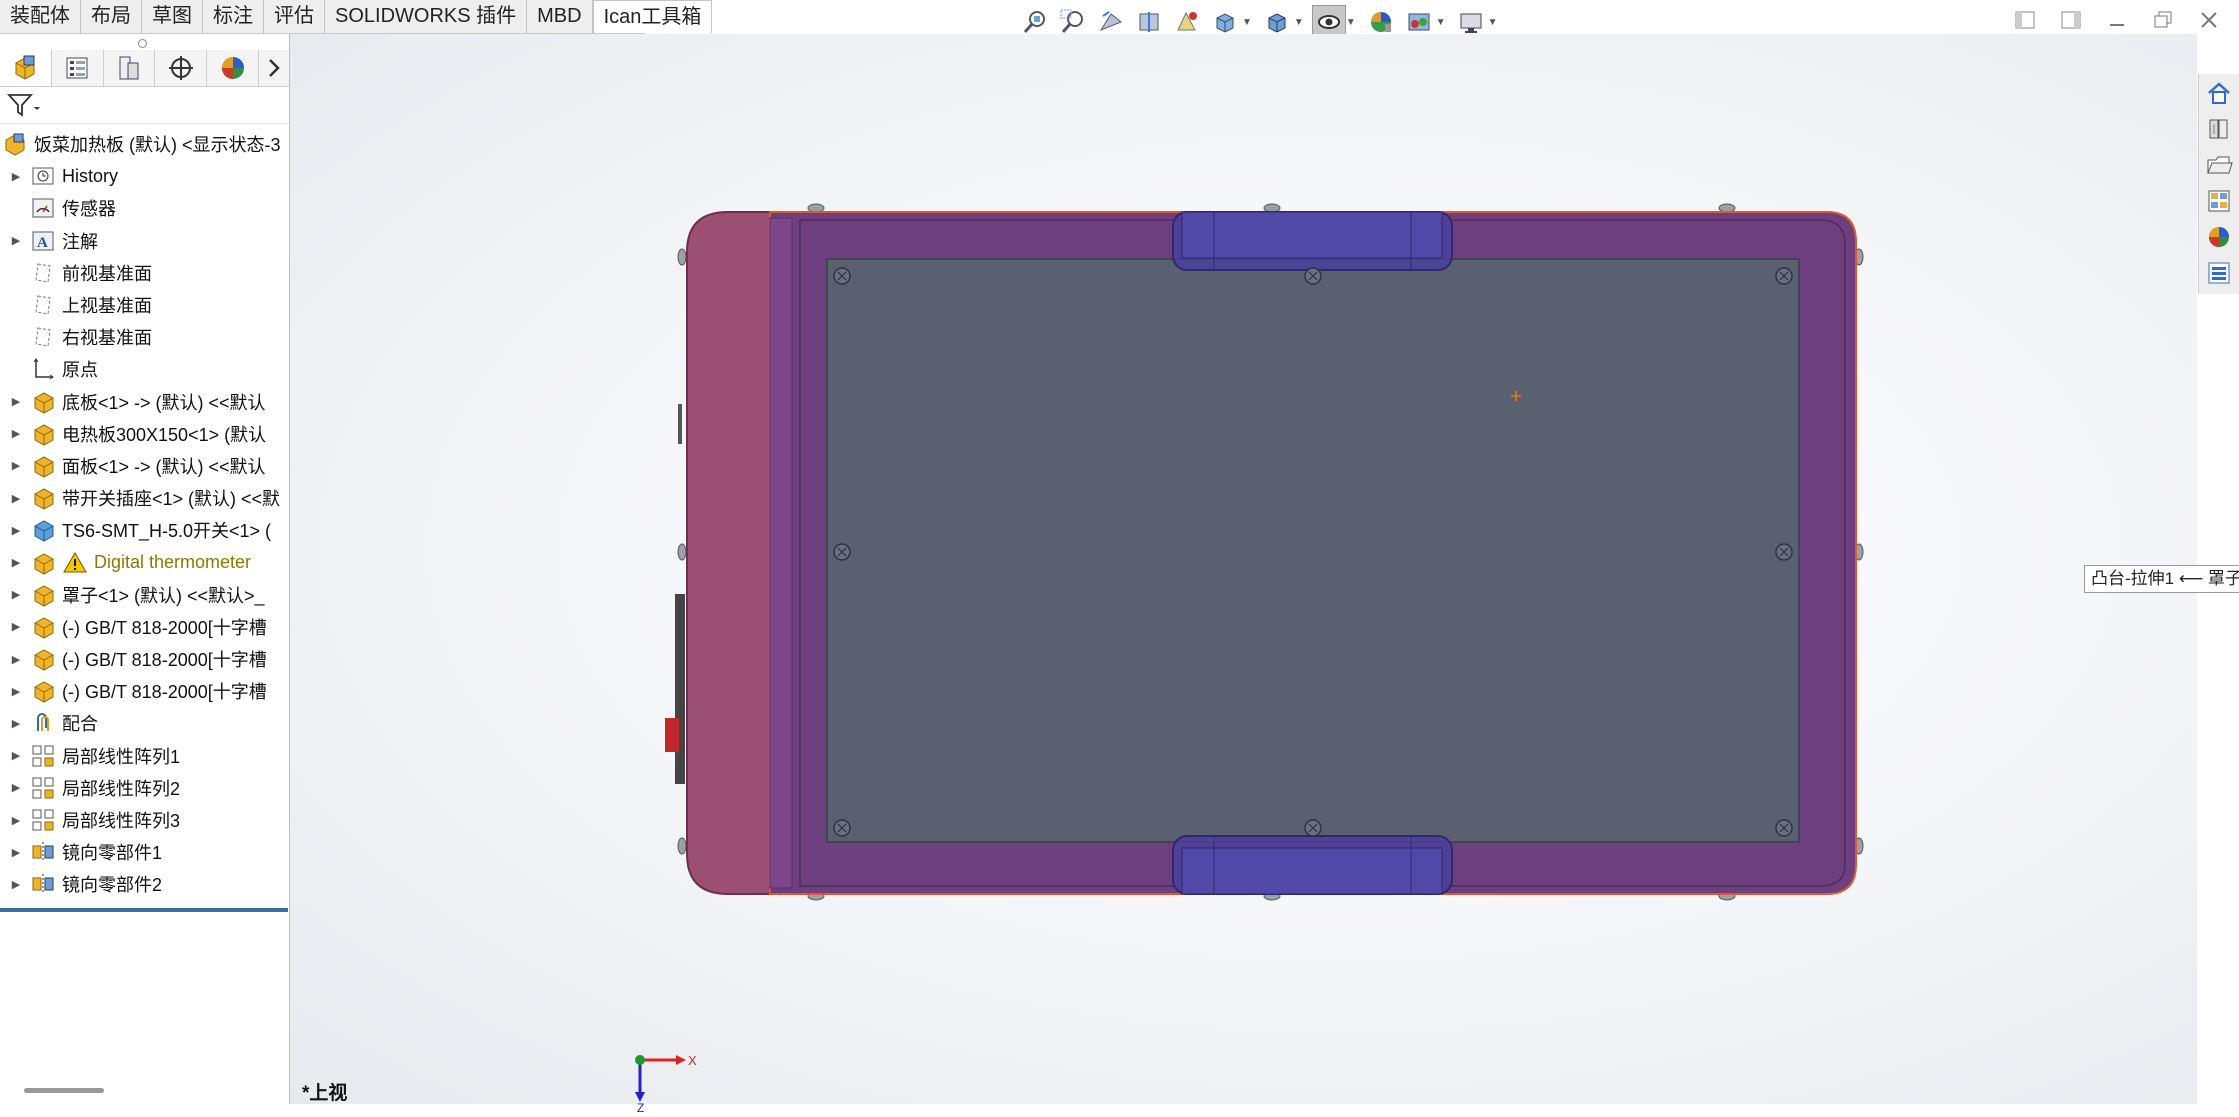 This screenshot has height=1117, width=2239. I want to click on left-end-cap, so click(728, 553).